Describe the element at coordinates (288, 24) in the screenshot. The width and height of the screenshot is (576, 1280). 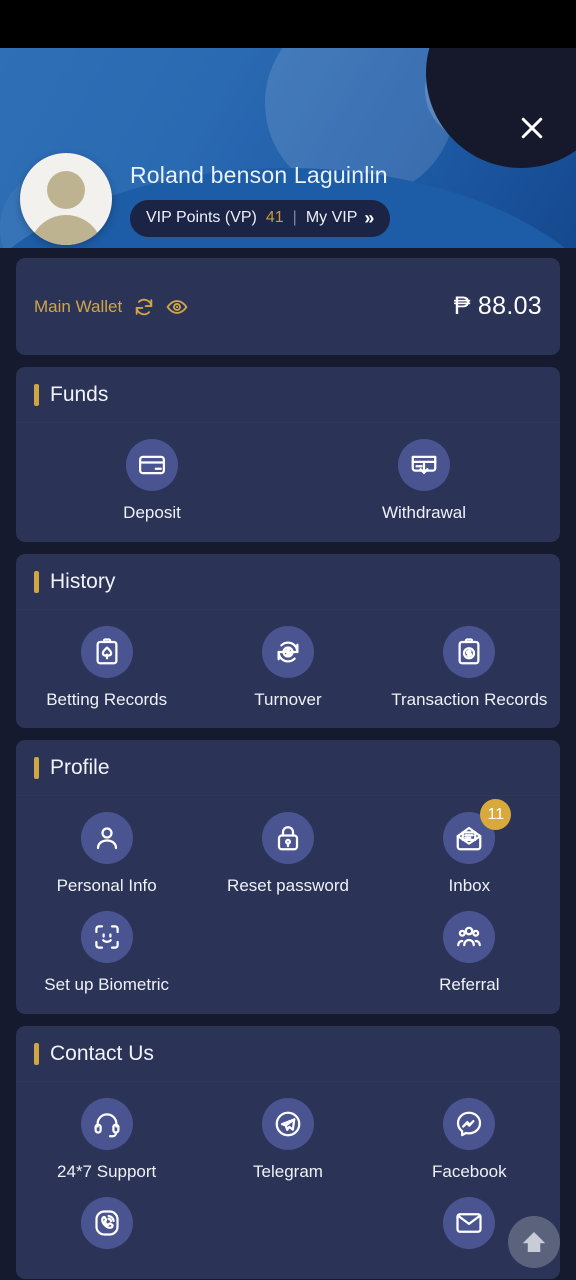
I see `status-bar` at that location.